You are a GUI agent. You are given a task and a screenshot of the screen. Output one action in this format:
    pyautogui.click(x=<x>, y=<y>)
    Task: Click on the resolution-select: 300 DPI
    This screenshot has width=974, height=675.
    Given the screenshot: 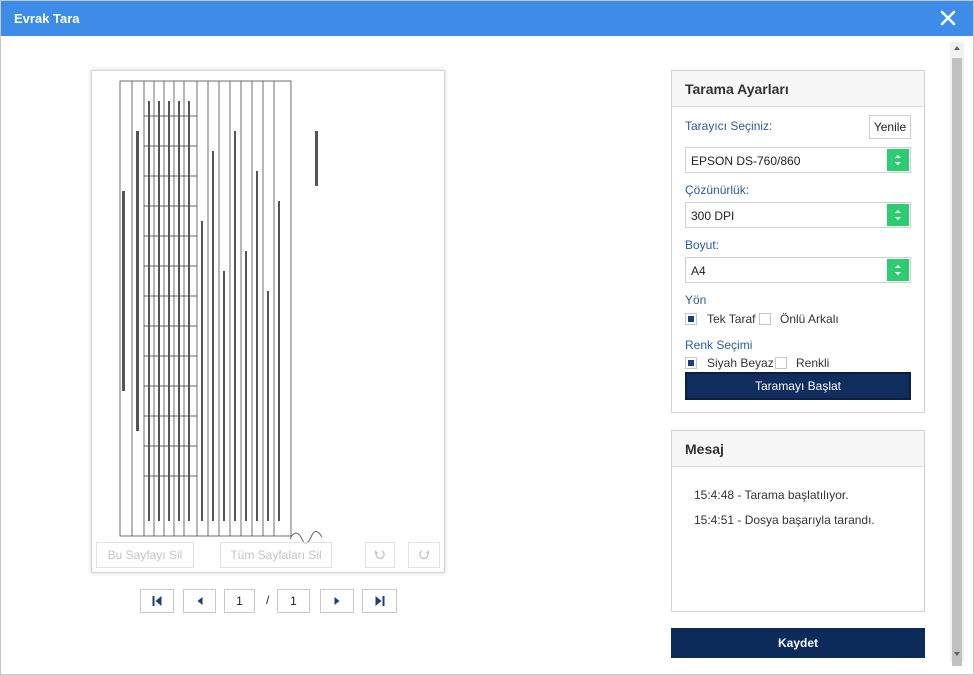 What is the action you would take?
    pyautogui.click(x=798, y=215)
    